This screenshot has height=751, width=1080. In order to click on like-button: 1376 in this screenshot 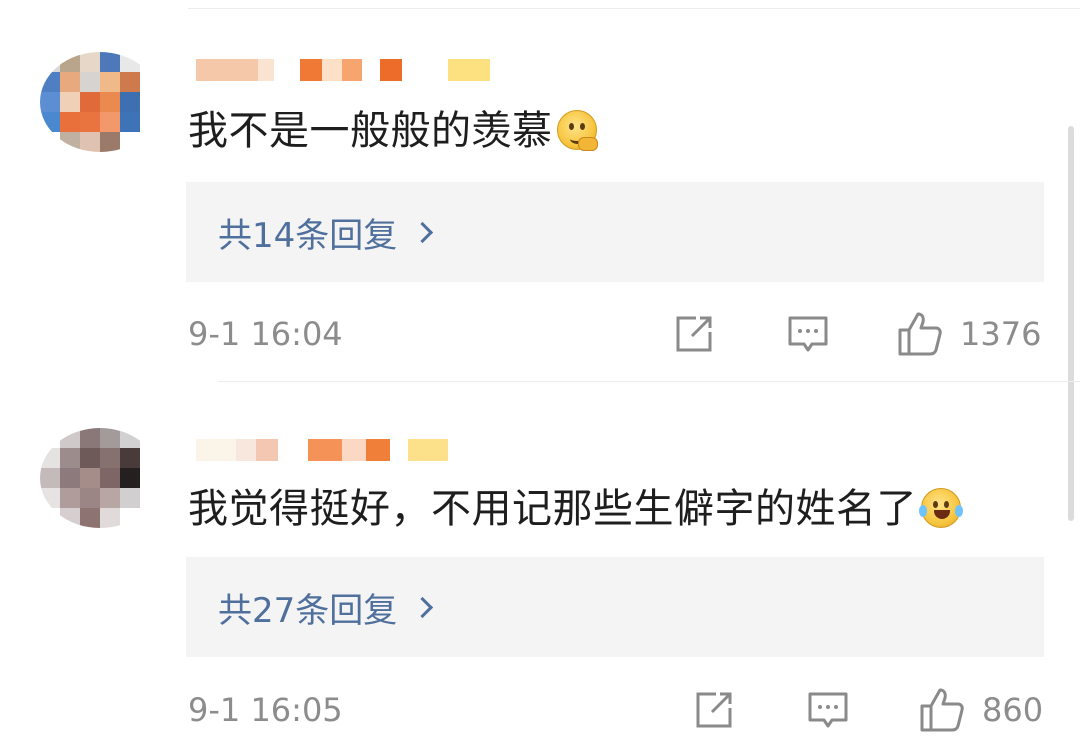, I will do `click(968, 334)`.